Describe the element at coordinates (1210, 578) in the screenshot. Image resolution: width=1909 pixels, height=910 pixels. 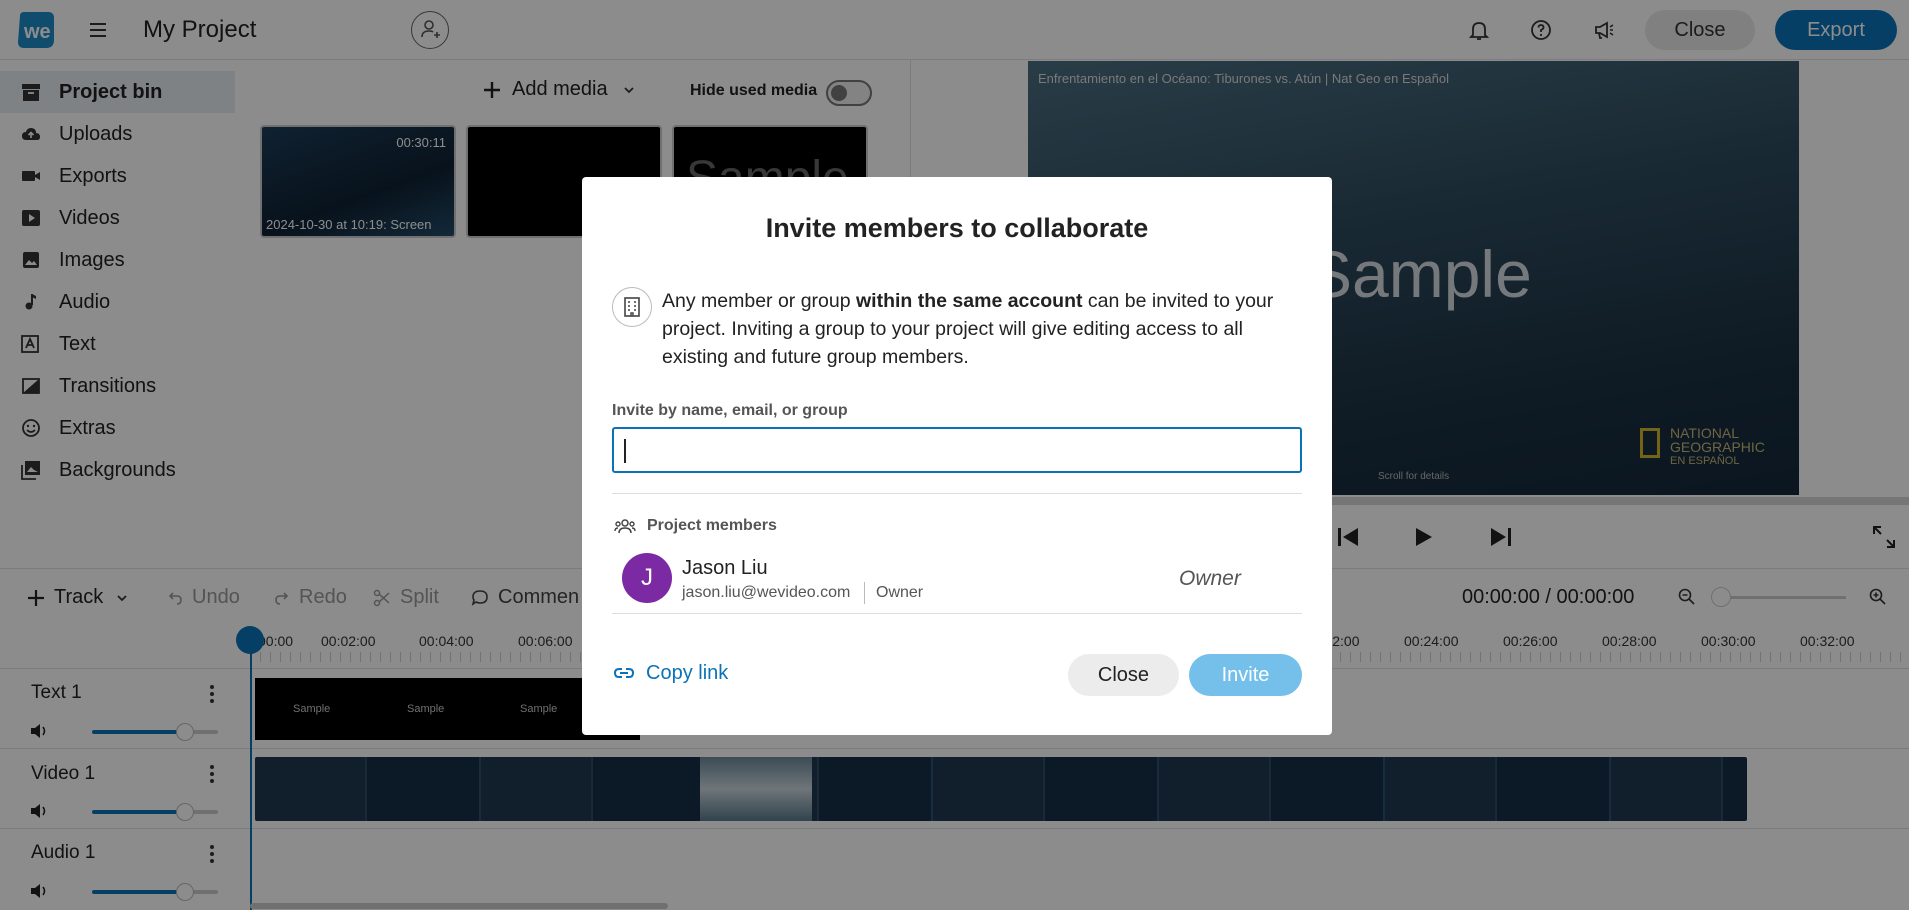
I see `member-role: Owner` at that location.